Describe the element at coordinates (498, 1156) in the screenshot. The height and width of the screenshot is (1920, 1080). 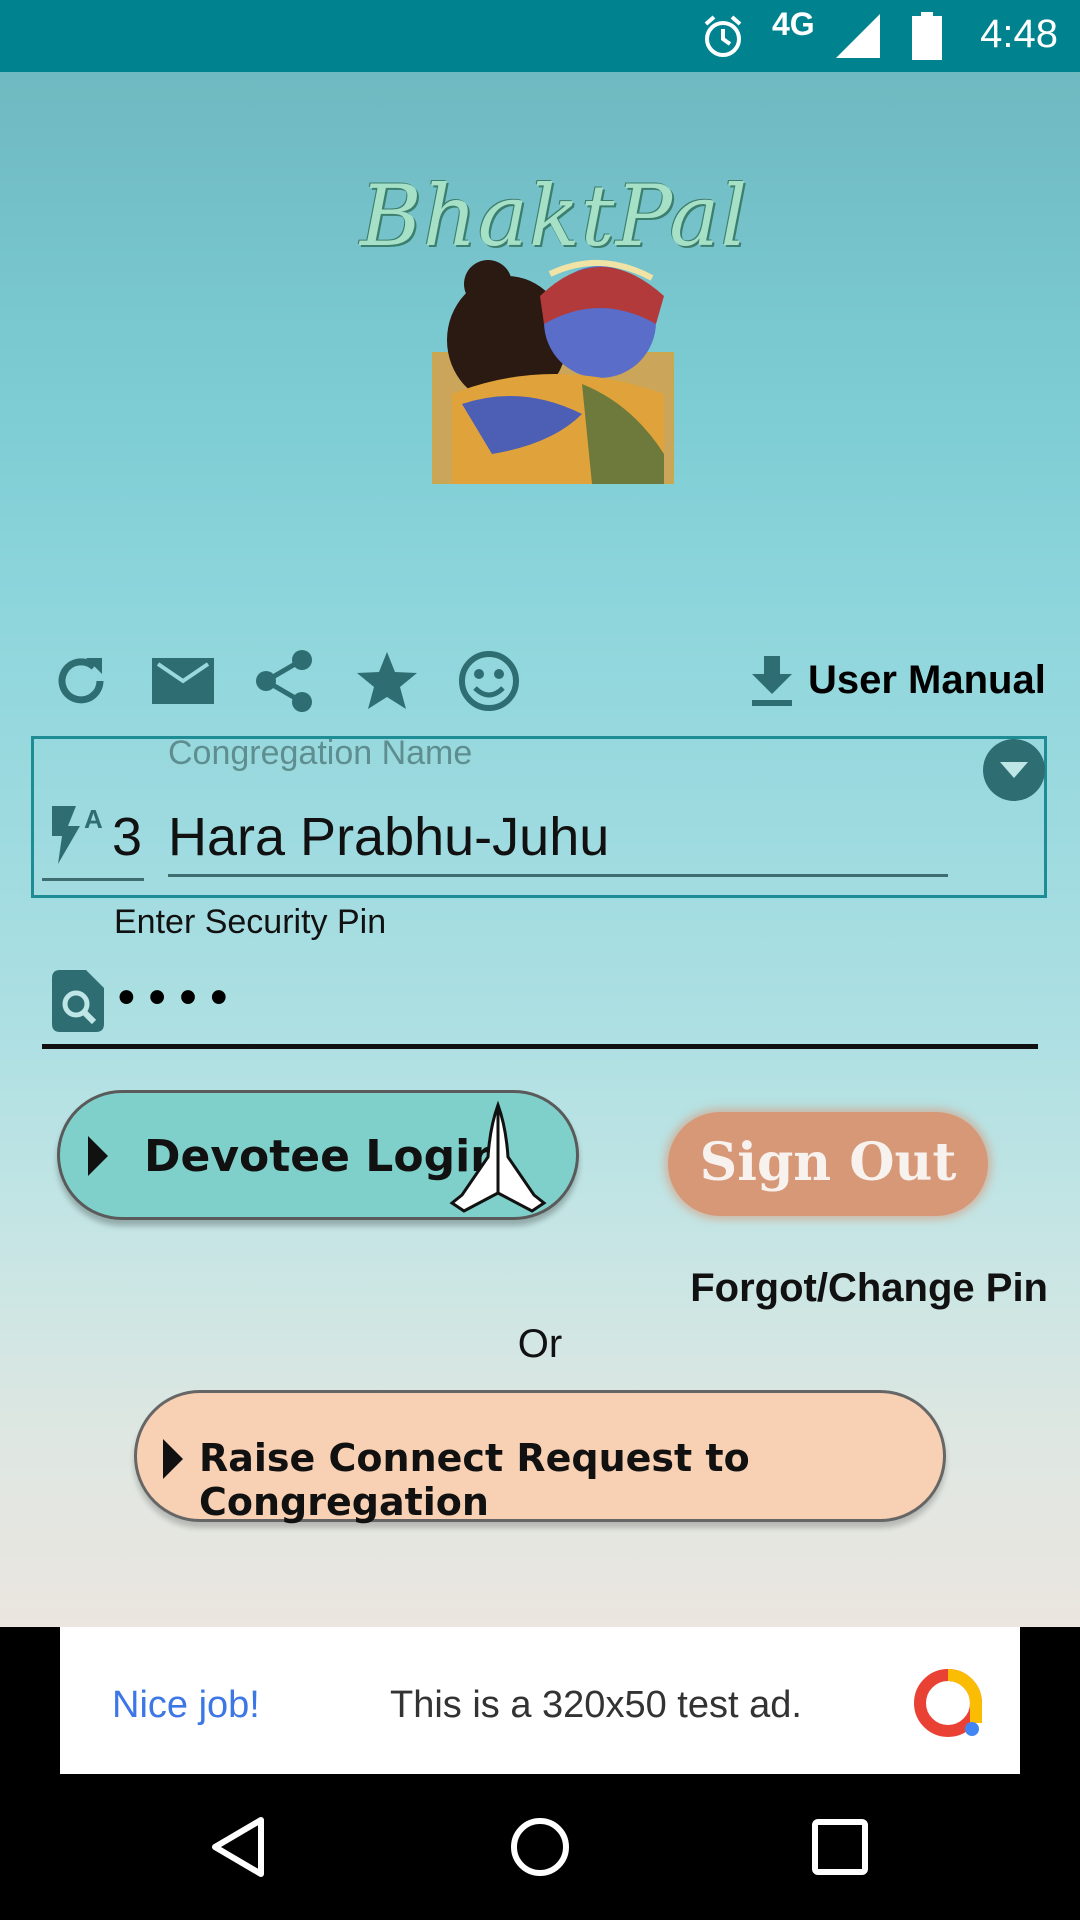
I see `praying-hands-icon` at that location.